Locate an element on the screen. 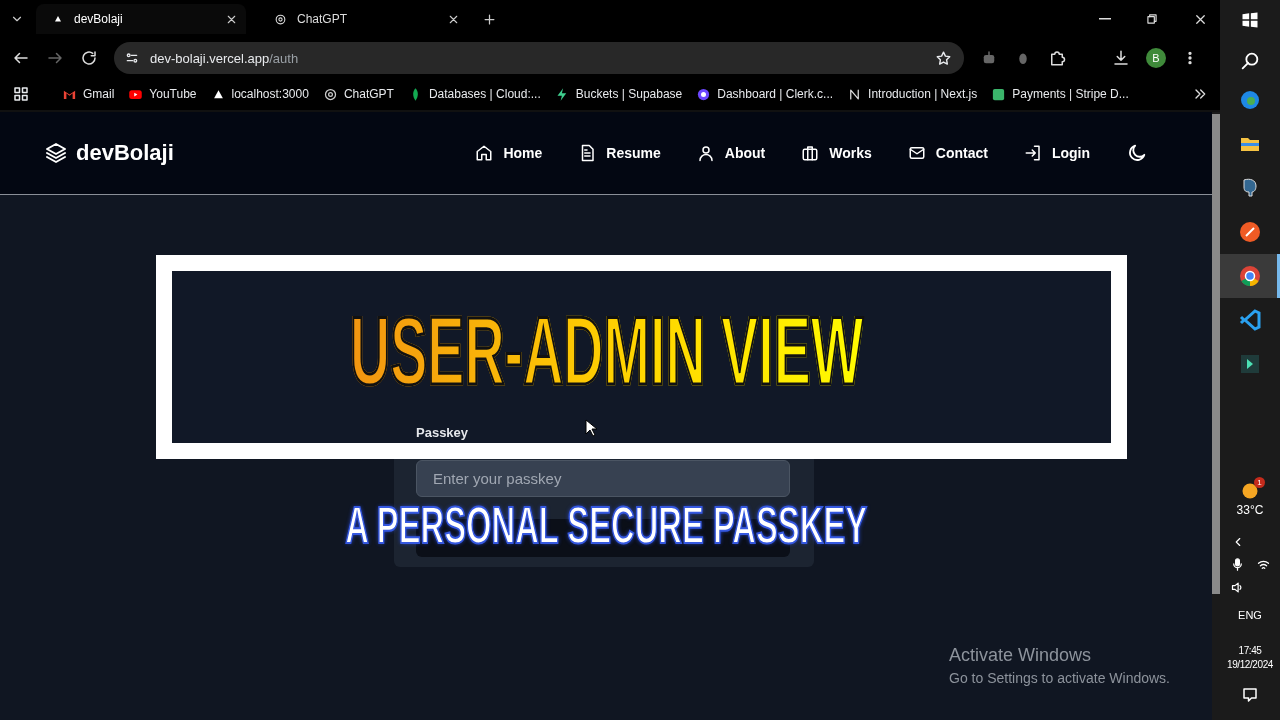 The width and height of the screenshot is (1280, 720). nav-link: Contact is located at coordinates (947, 153).